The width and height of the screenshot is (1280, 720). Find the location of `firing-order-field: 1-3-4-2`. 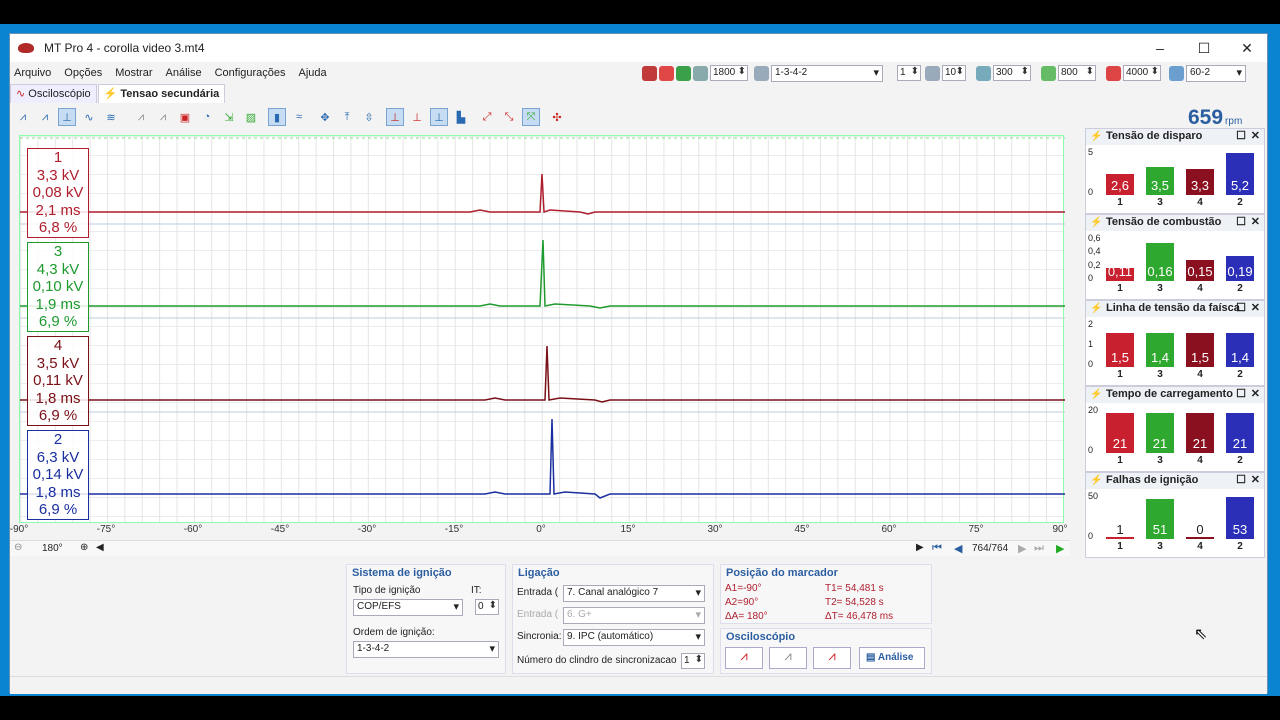

firing-order-field: 1-3-4-2 is located at coordinates (426, 649).